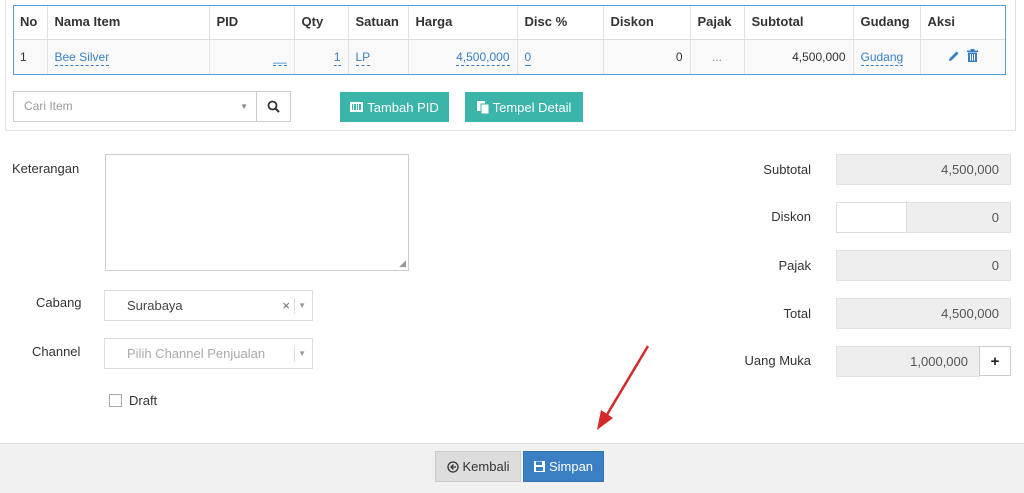 This screenshot has width=1024, height=493. I want to click on cabang-selected-value: Surabaya, so click(155, 305).